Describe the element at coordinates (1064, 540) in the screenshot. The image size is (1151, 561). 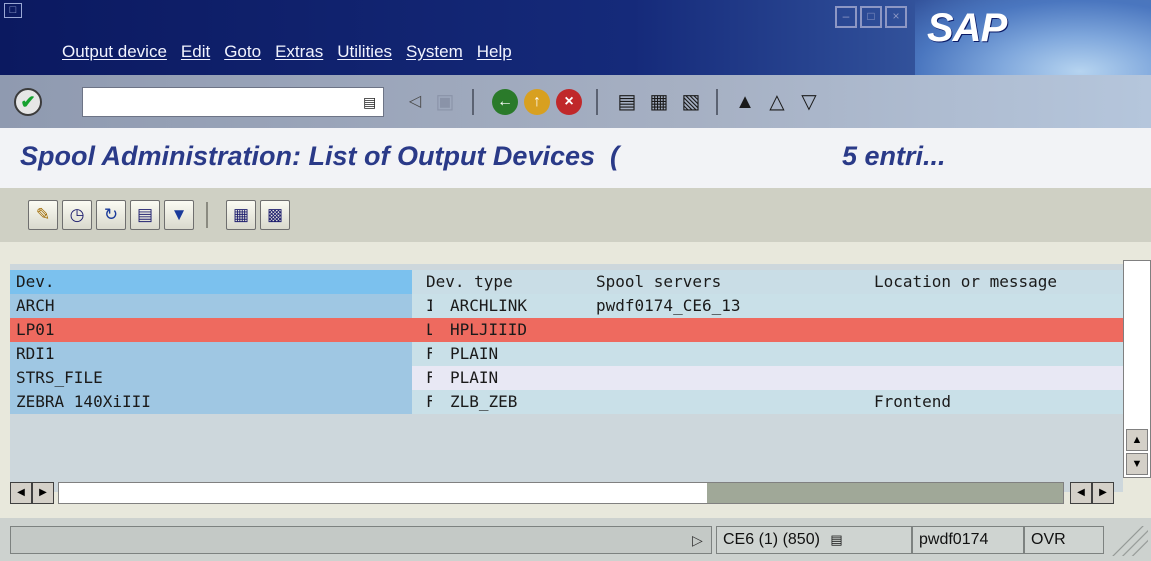
I see `insert-mode: OVR` at that location.